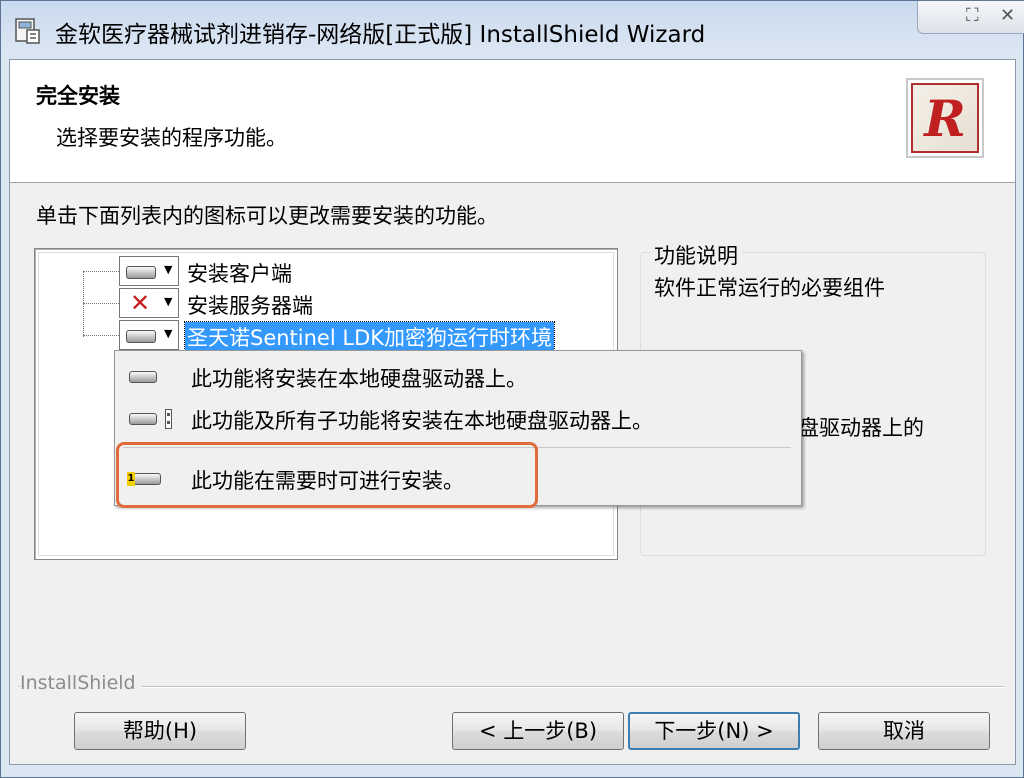 The image size is (1024, 778). I want to click on installshield-brand: InstallShield, so click(81, 683).